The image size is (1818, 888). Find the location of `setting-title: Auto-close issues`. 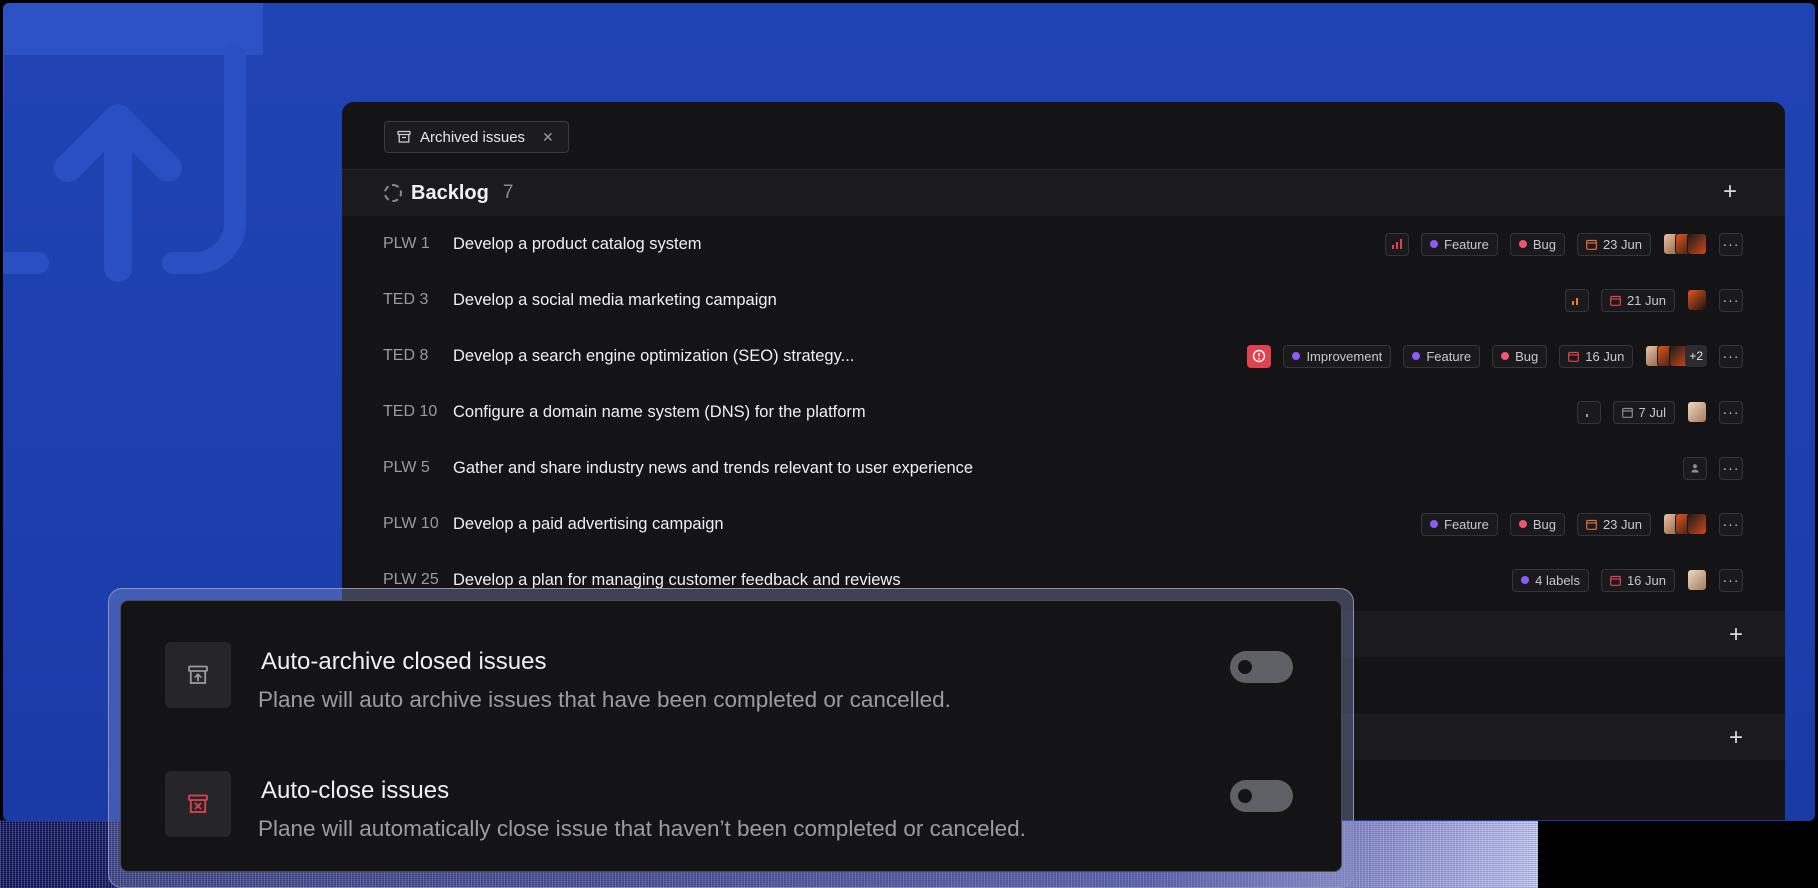

setting-title: Auto-close issues is located at coordinates (355, 790).